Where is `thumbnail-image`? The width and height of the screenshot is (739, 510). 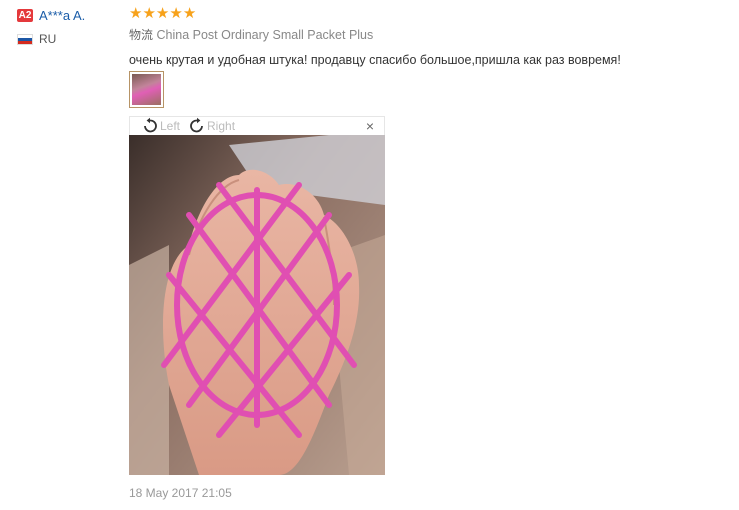 thumbnail-image is located at coordinates (146, 89).